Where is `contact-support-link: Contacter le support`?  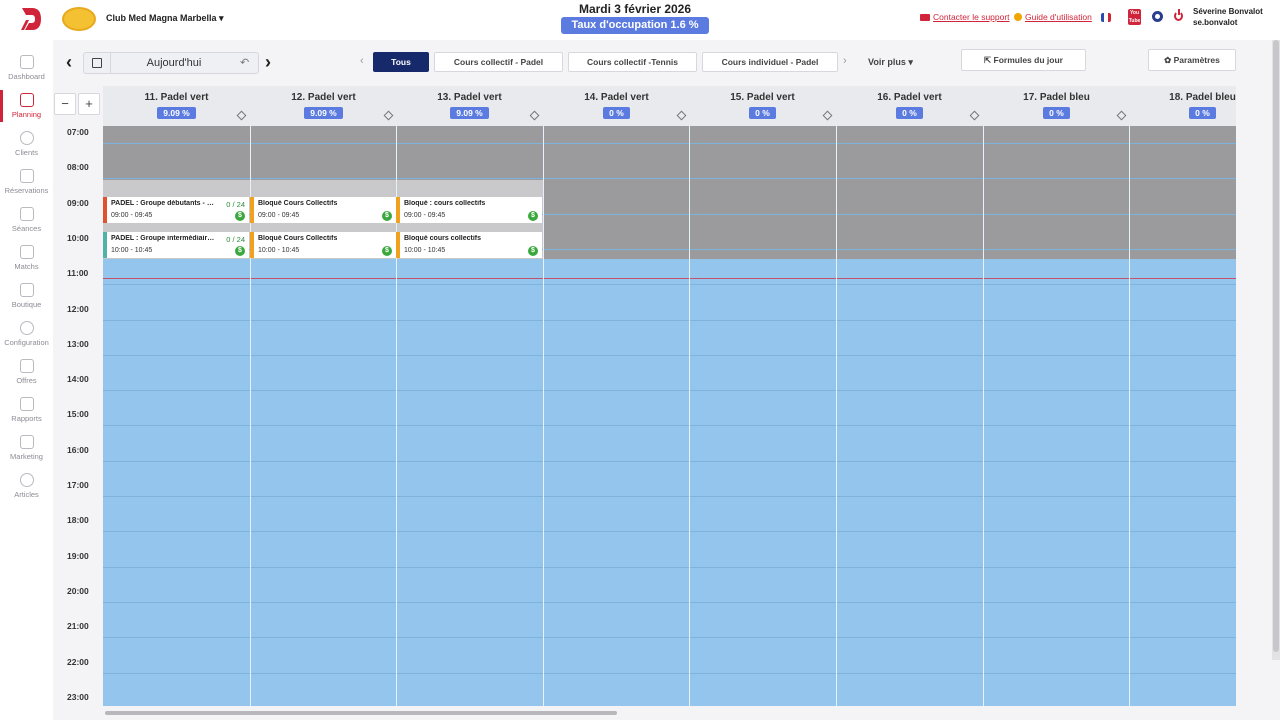
contact-support-link: Contacter le support is located at coordinates (965, 17).